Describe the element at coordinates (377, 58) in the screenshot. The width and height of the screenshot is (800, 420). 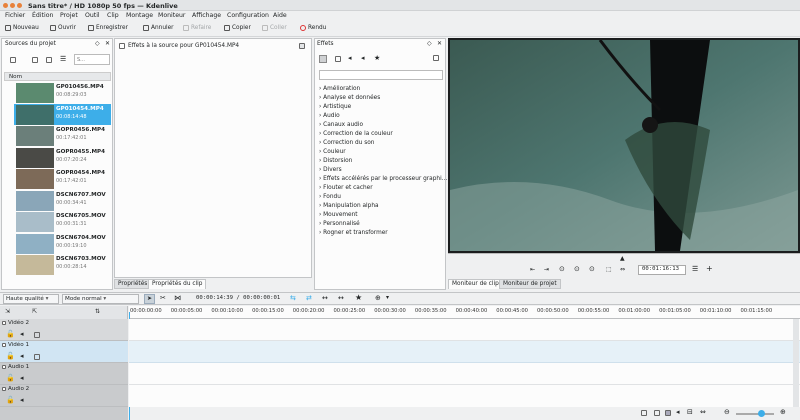
I see `filter-favorites-icon: ★` at that location.